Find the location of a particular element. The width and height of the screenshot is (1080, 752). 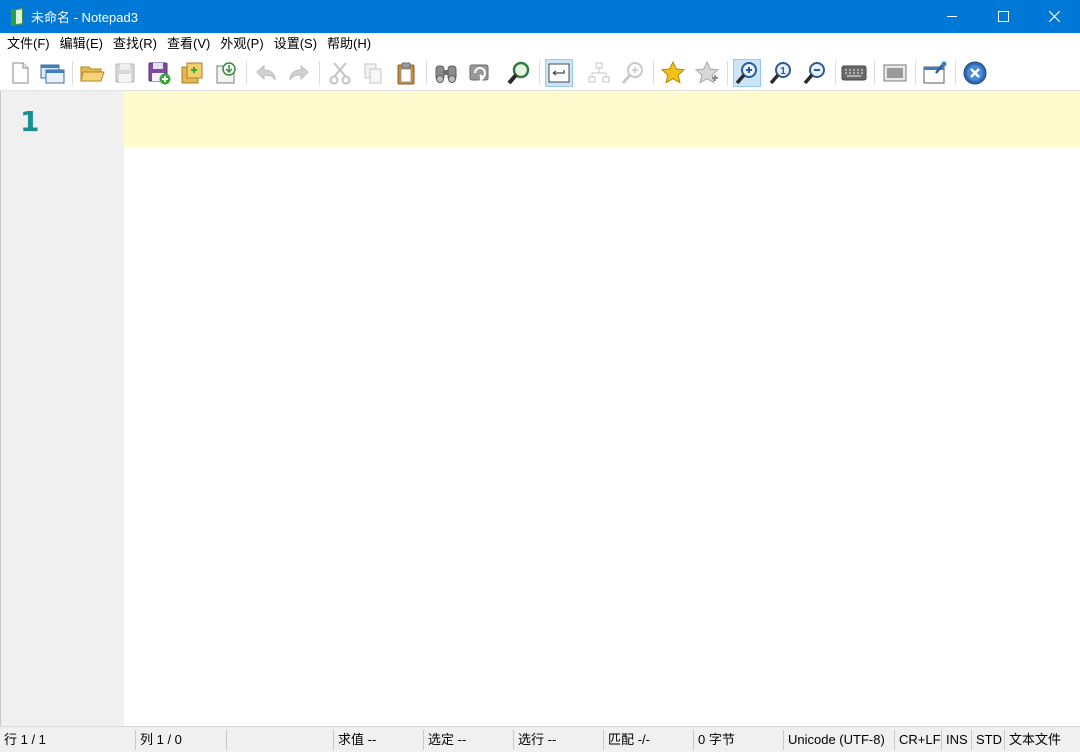

find-next-button is located at coordinates (519, 73).